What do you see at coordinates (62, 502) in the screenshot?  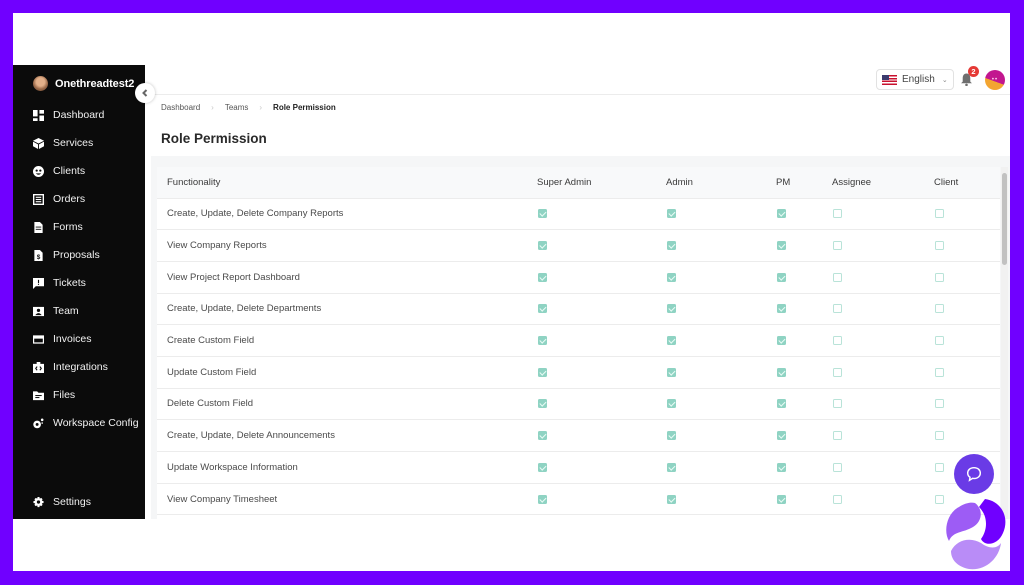 I see `sidebar-item-settings: Settings` at bounding box center [62, 502].